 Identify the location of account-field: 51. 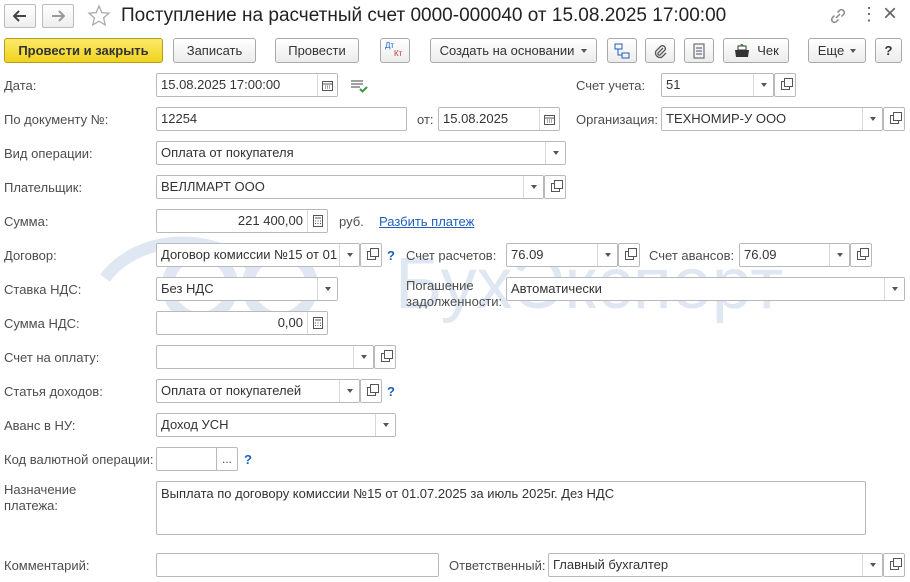
(717, 85).